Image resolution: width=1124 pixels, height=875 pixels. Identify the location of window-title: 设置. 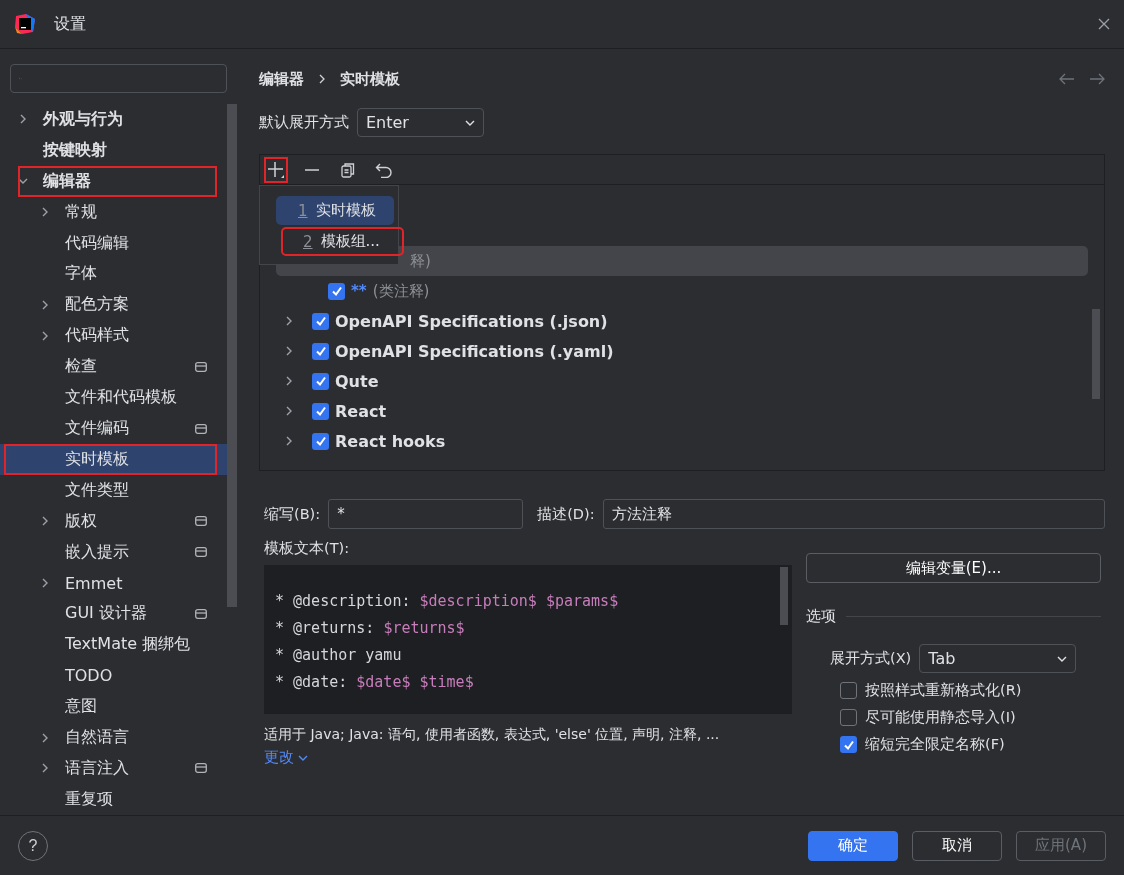
(70, 24).